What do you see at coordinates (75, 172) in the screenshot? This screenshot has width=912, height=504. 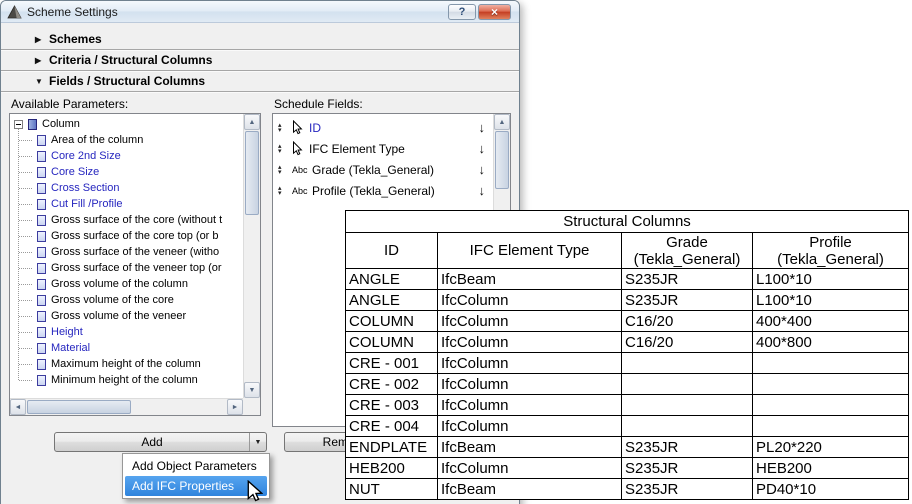 I see `tree-item-label: Core Size` at bounding box center [75, 172].